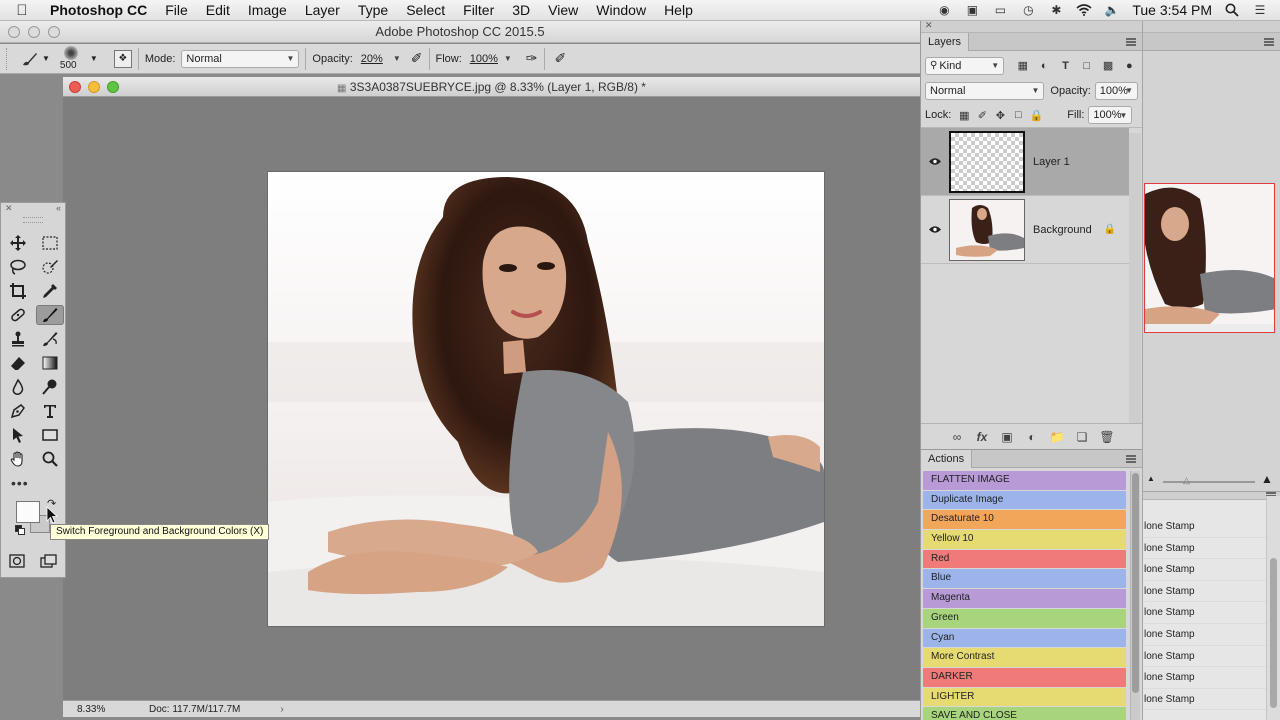 The width and height of the screenshot is (1280, 720). I want to click on menu-image: Image, so click(267, 10).